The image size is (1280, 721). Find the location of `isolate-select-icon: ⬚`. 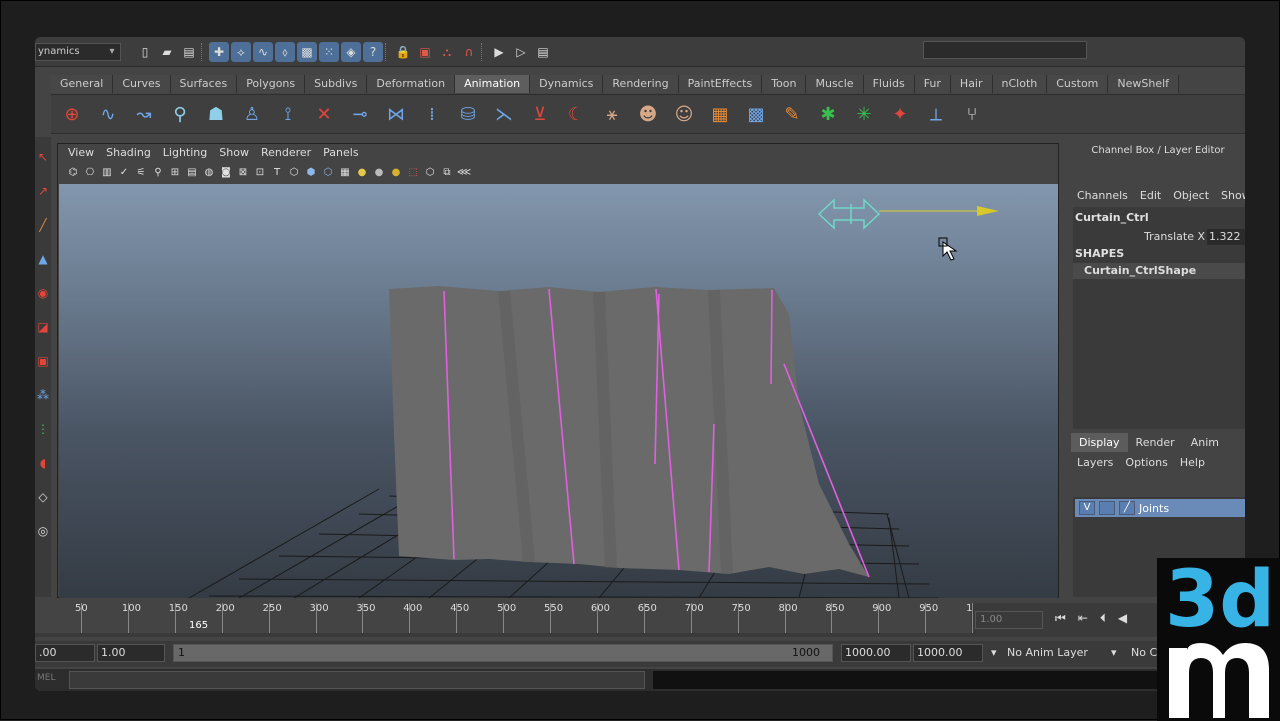

isolate-select-icon: ⬚ is located at coordinates (413, 172).